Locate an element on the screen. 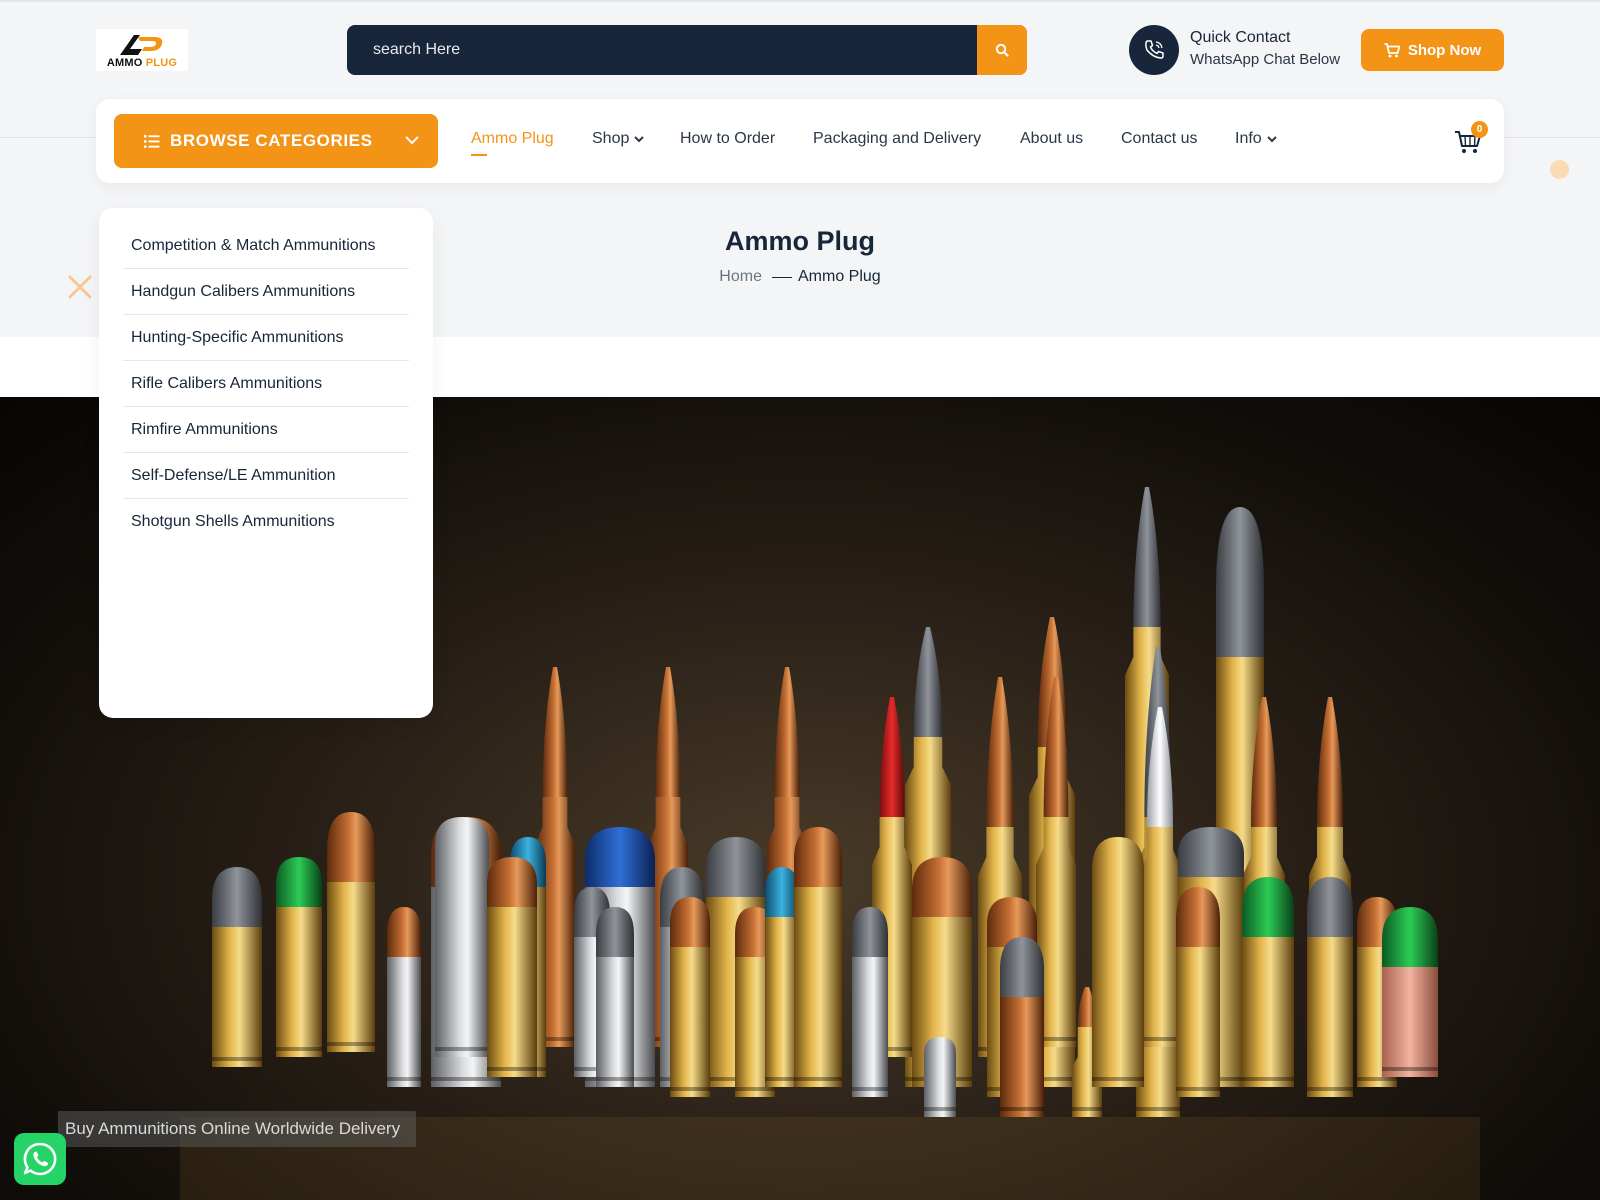  breadcrumb-separator is located at coordinates (781, 277).